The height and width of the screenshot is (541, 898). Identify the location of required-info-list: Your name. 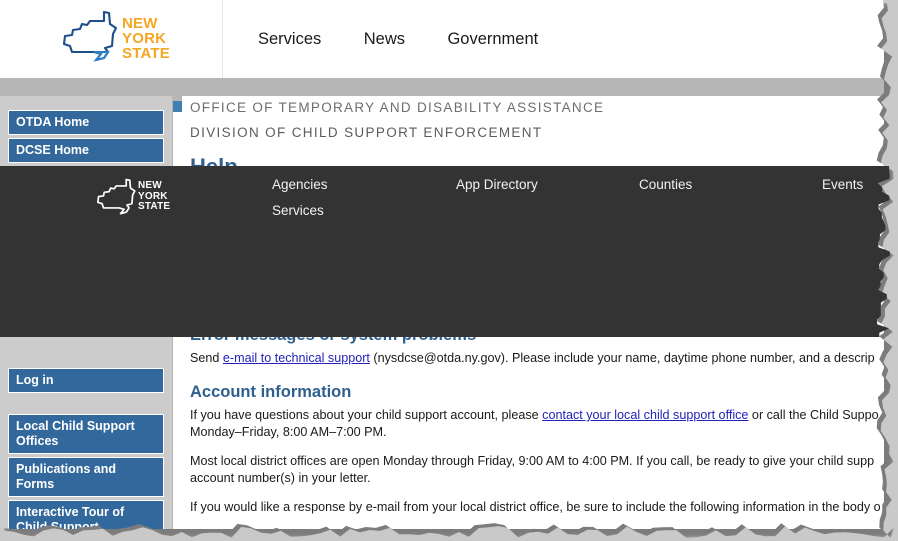
(537, 528).